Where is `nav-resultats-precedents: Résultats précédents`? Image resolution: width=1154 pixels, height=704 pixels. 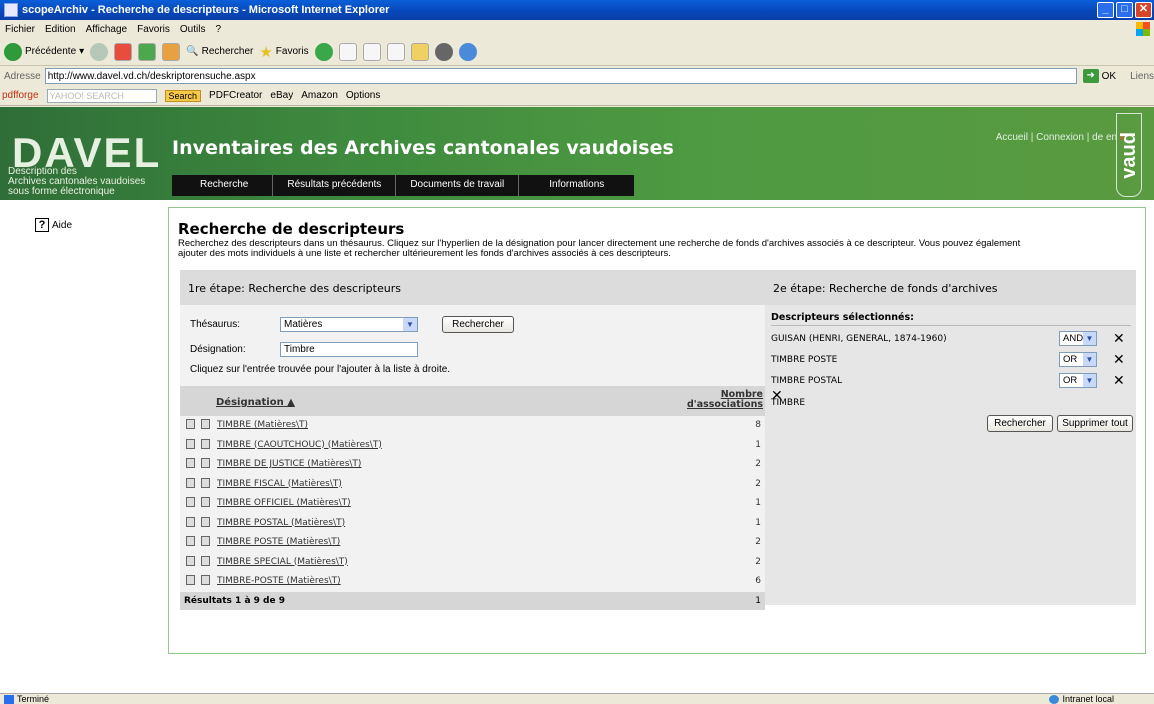
nav-resultats-precedents: Résultats précédents is located at coordinates (335, 185).